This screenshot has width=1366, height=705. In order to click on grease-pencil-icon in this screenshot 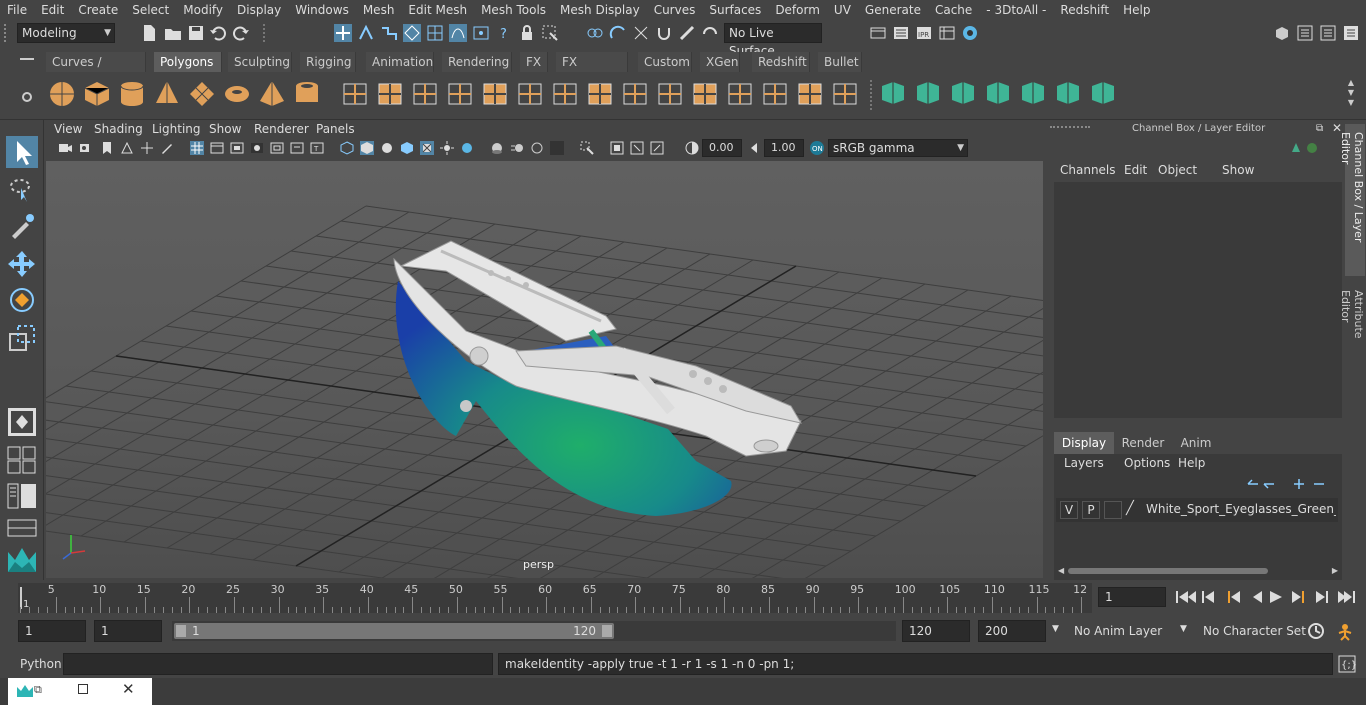, I will do `click(167, 148)`.